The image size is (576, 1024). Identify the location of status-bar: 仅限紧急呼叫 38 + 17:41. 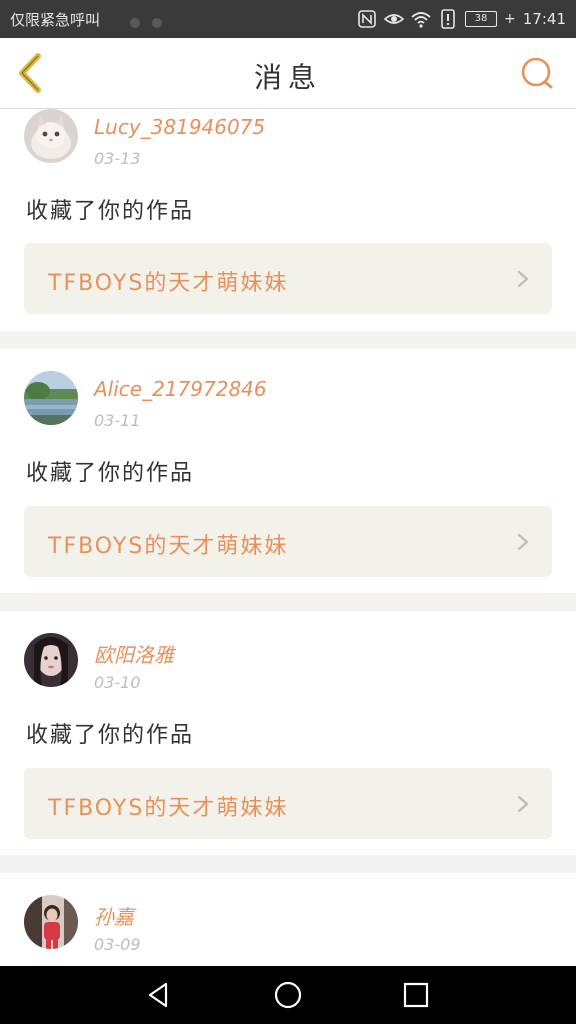
(288, 19).